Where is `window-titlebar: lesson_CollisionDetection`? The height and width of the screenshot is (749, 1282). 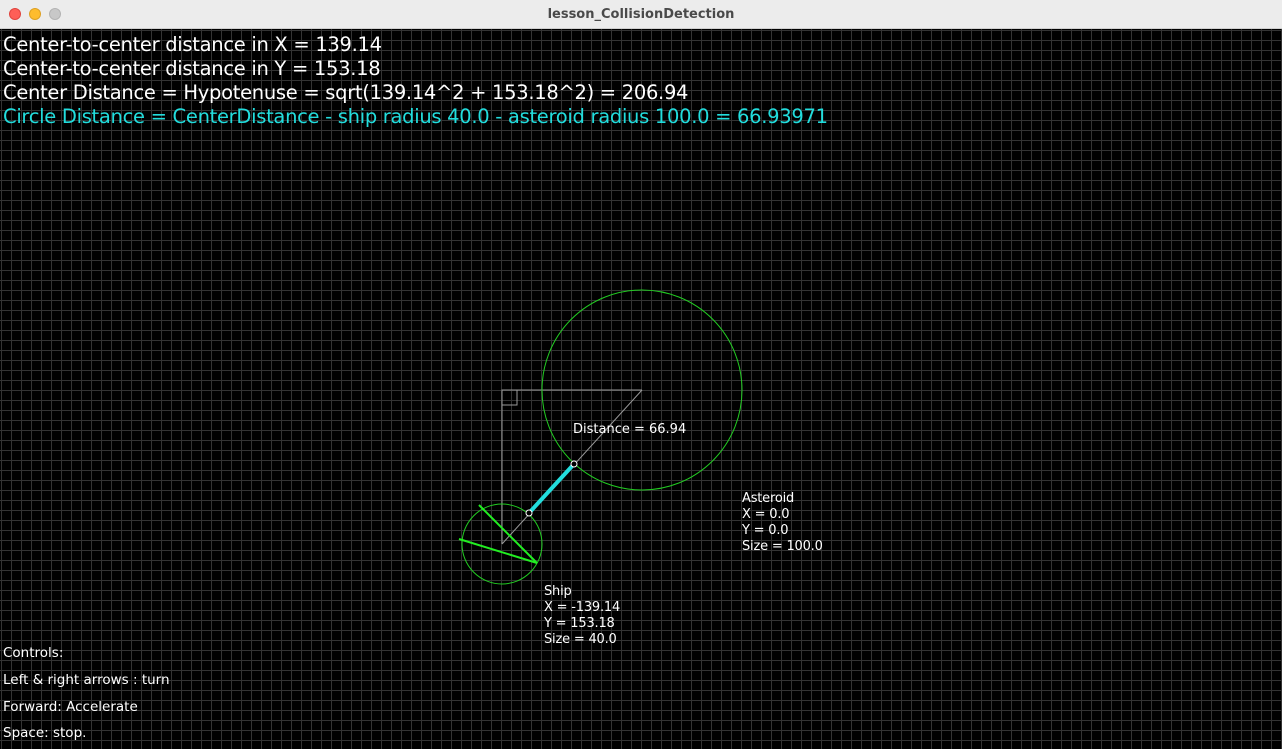 window-titlebar: lesson_CollisionDetection is located at coordinates (641, 14).